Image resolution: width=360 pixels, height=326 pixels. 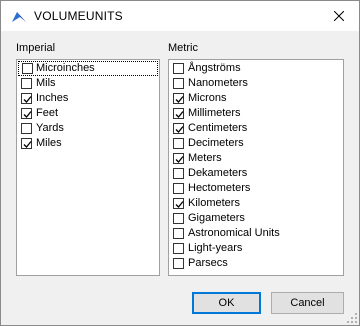 I want to click on metric-list-item: Parsecs, so click(x=256, y=263).